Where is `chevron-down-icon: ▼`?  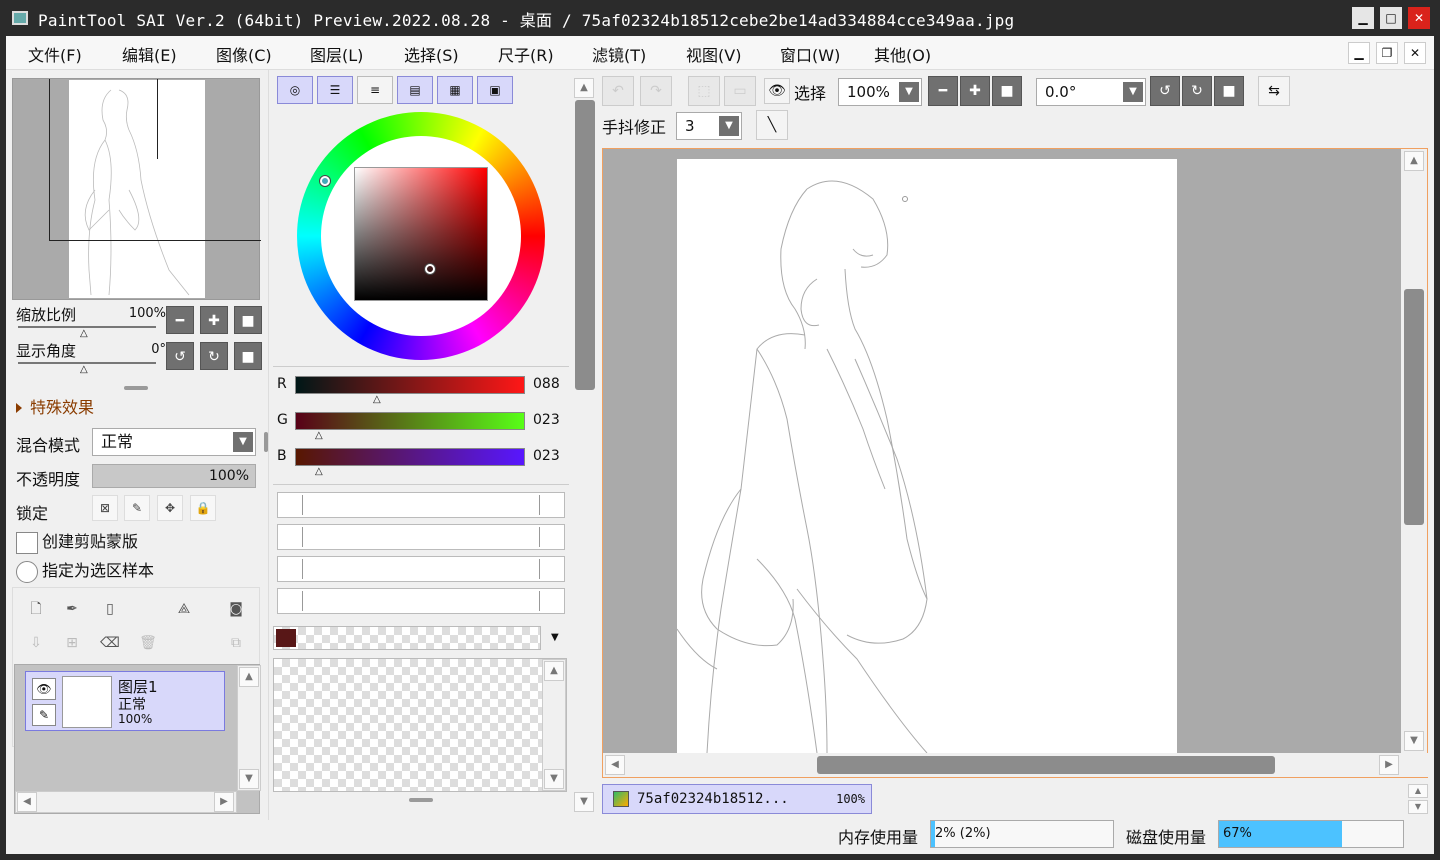
chevron-down-icon: ▼ is located at coordinates (555, 637).